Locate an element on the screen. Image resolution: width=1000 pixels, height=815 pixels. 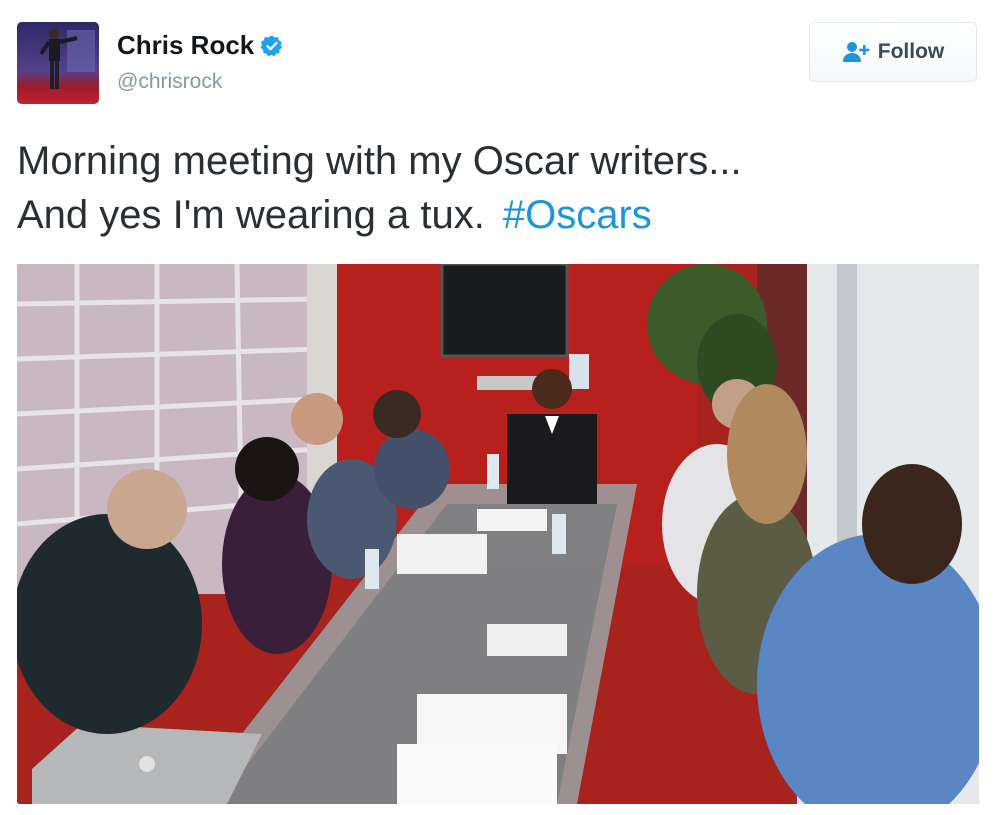
apple-logo-icon is located at coordinates (147, 764).